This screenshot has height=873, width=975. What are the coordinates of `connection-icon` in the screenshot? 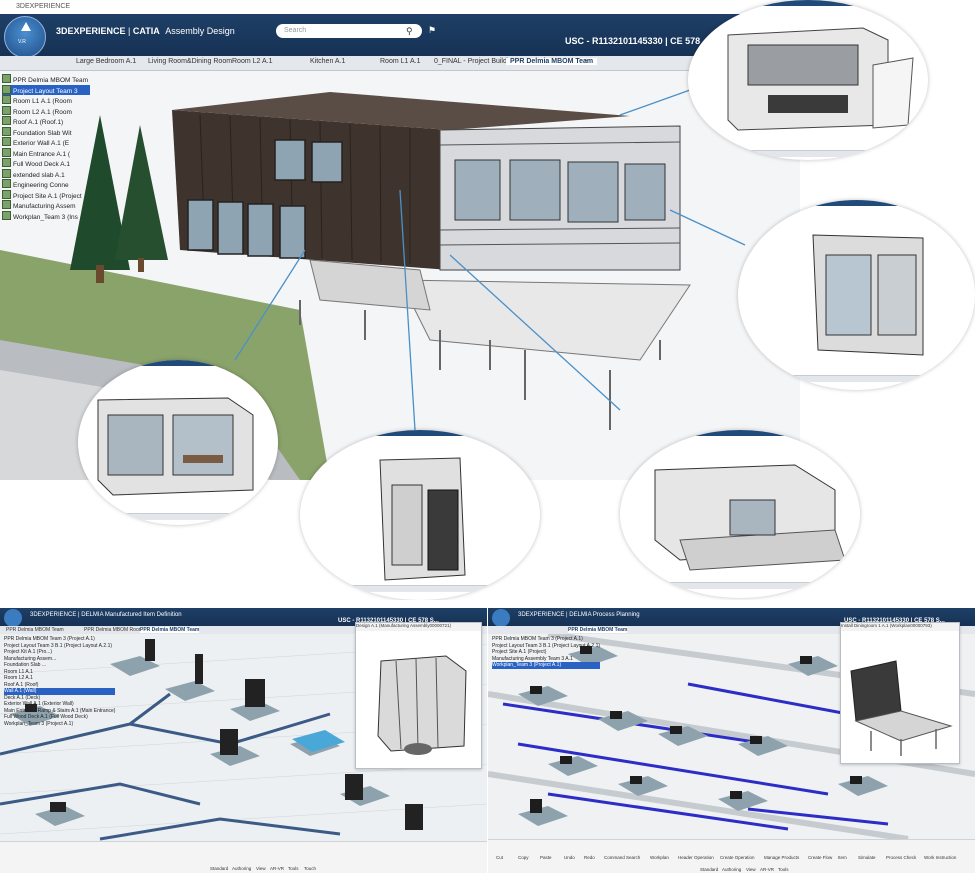 It's located at (6, 183).